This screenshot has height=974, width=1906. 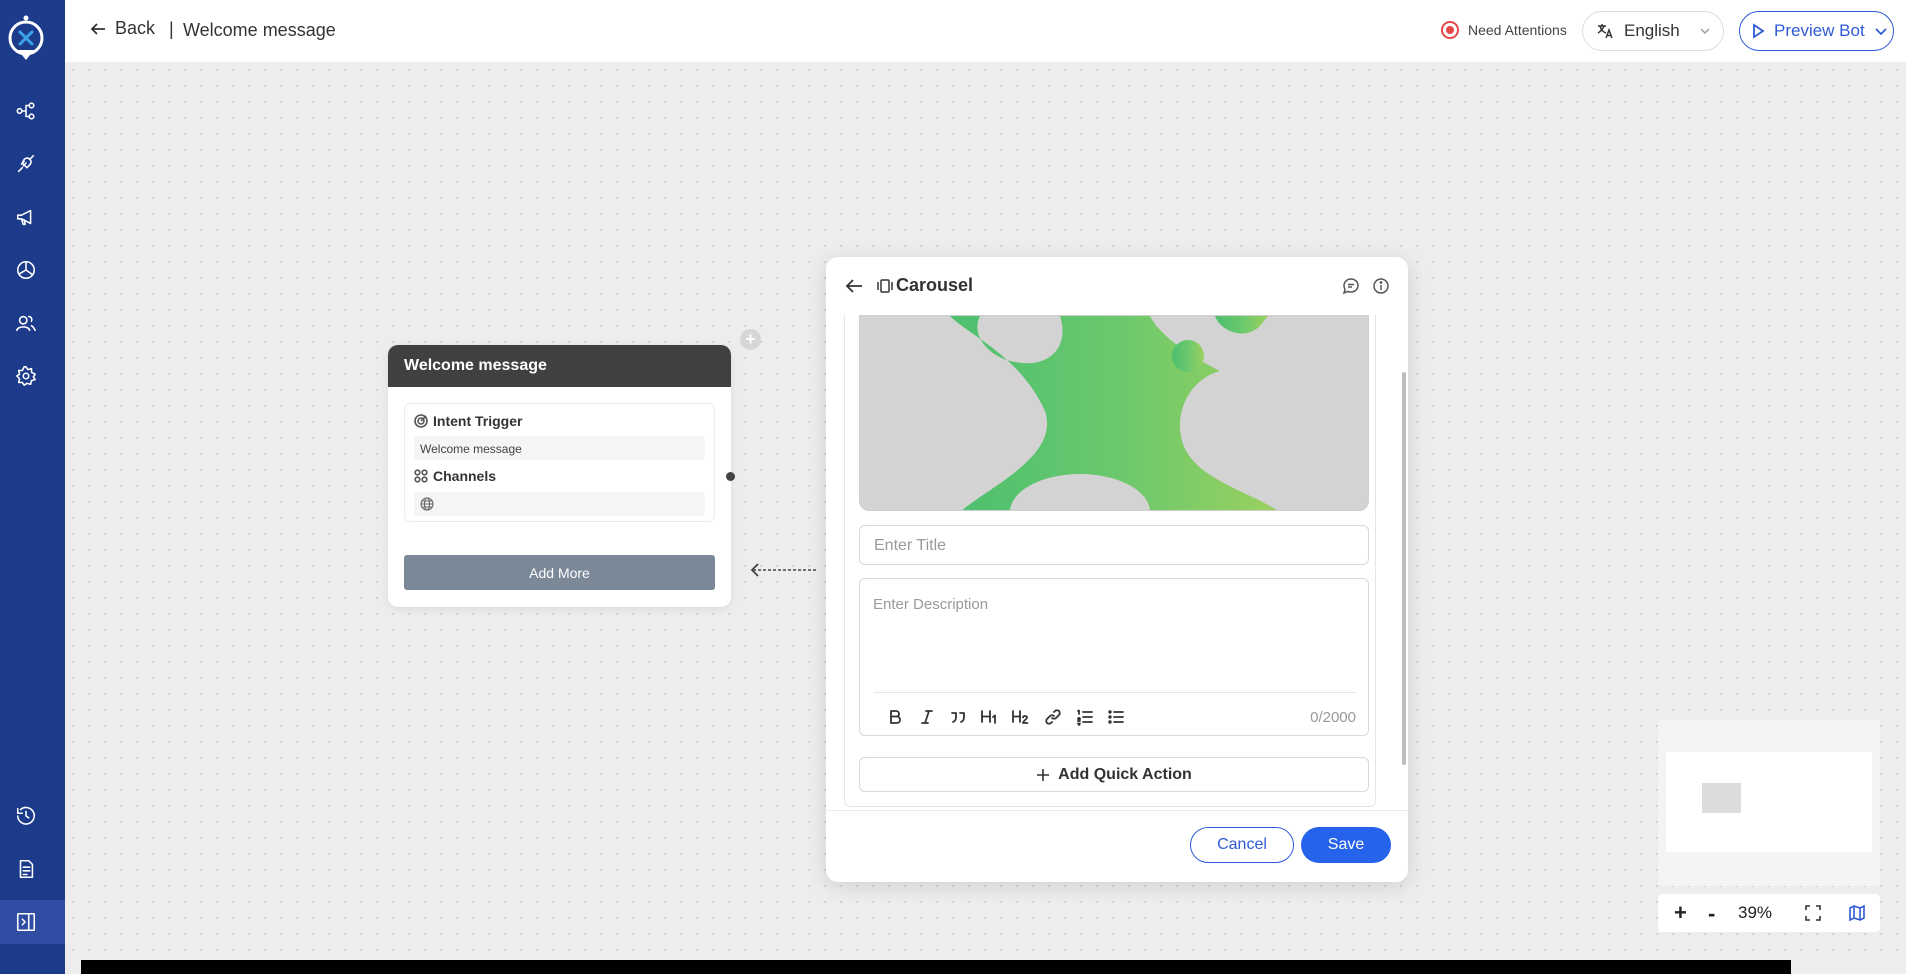 I want to click on sidebar-item-integrations, so click(x=26, y=164).